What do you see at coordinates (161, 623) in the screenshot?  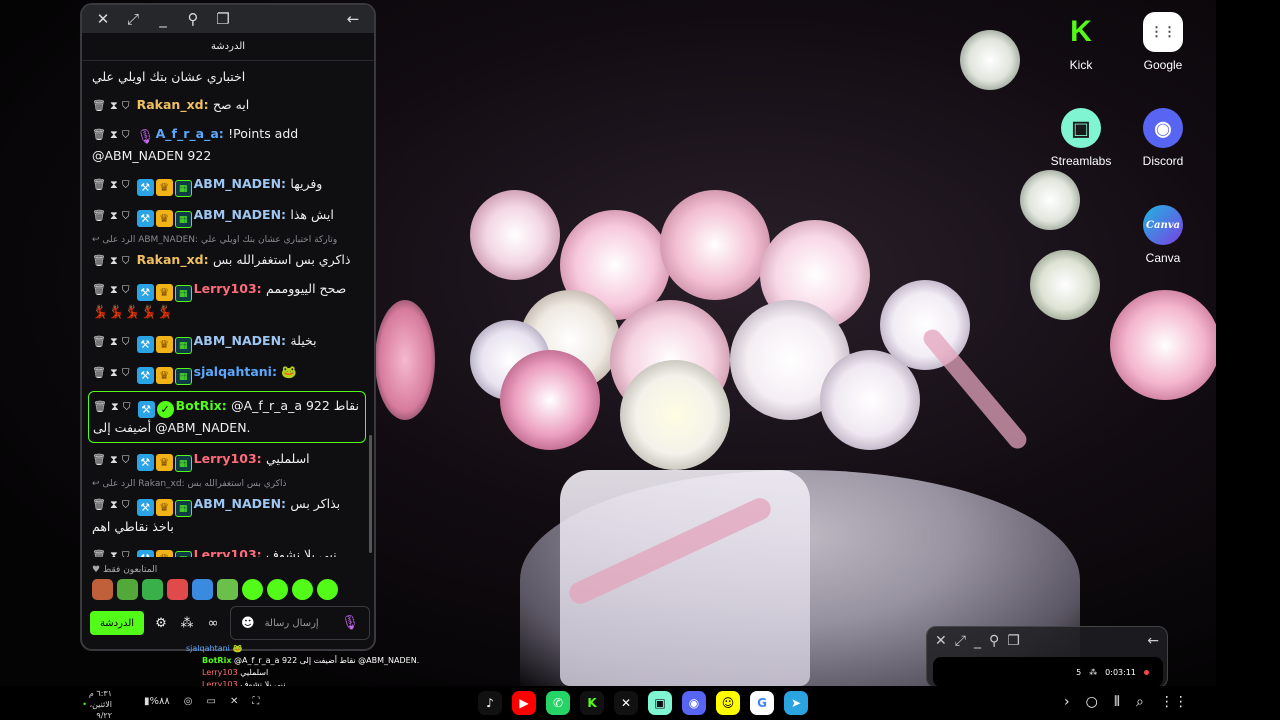 I see `settings-gear-icon: ⚙` at bounding box center [161, 623].